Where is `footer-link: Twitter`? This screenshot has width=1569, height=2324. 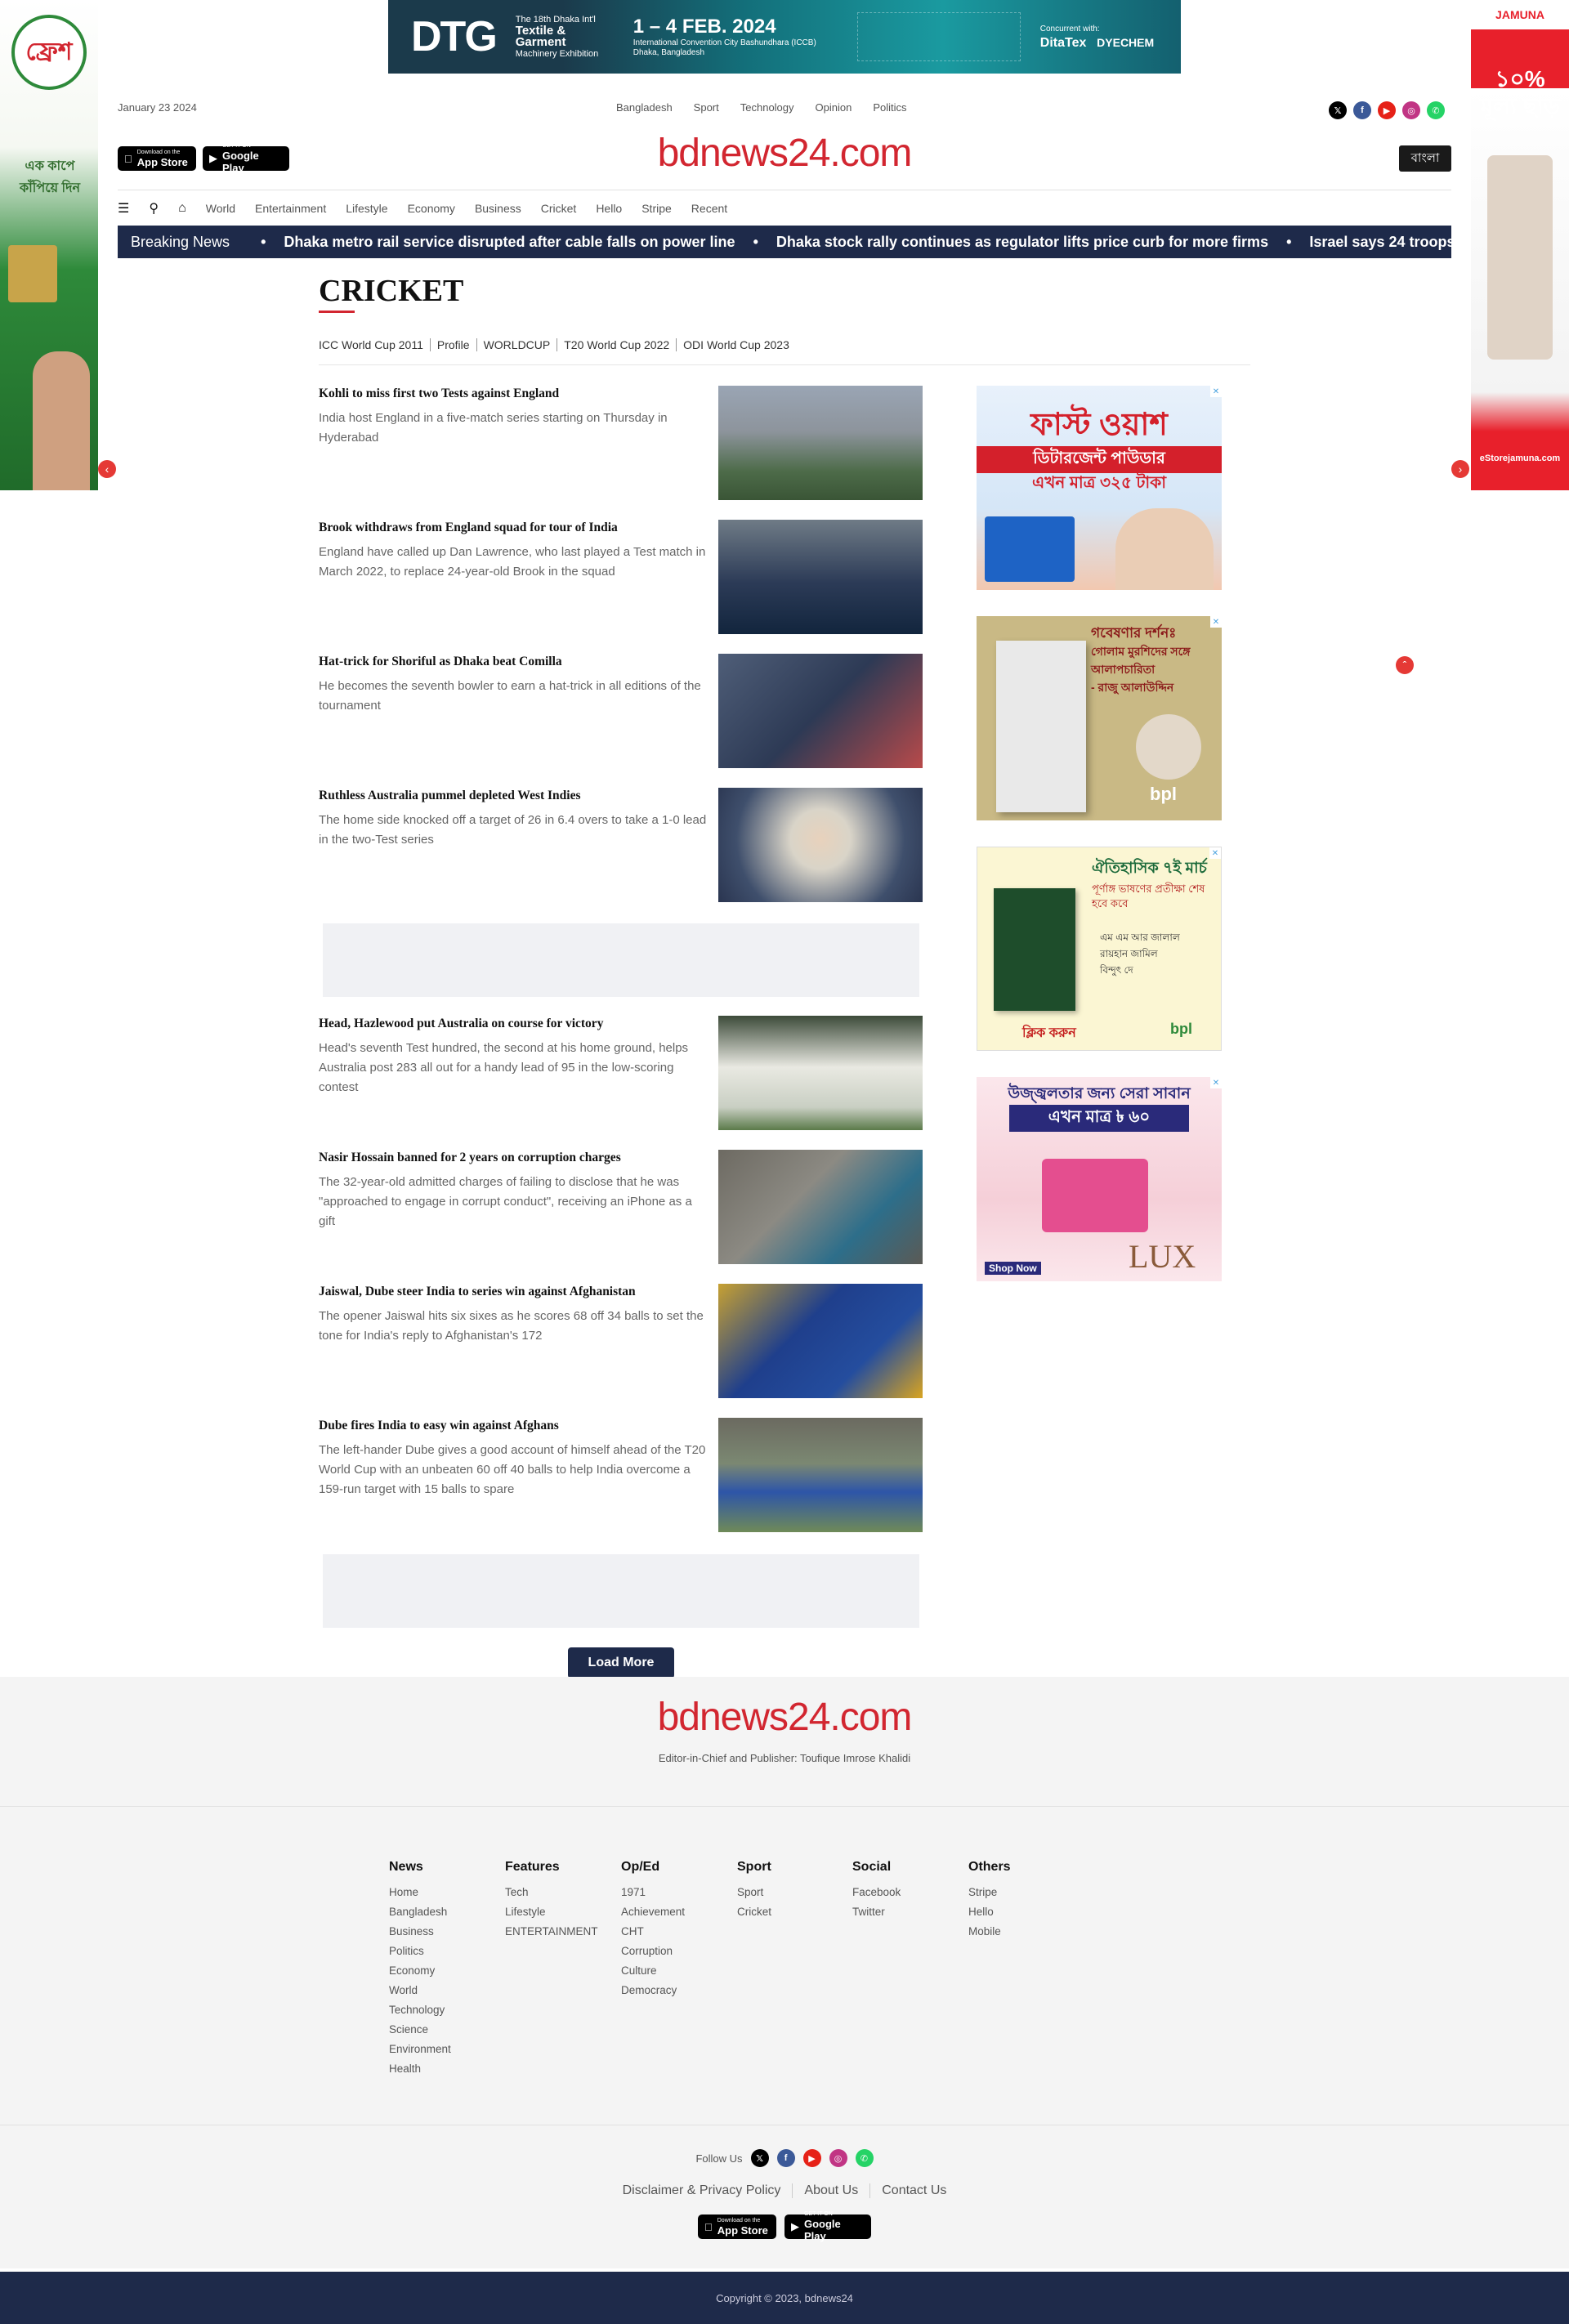 footer-link: Twitter is located at coordinates (876, 1912).